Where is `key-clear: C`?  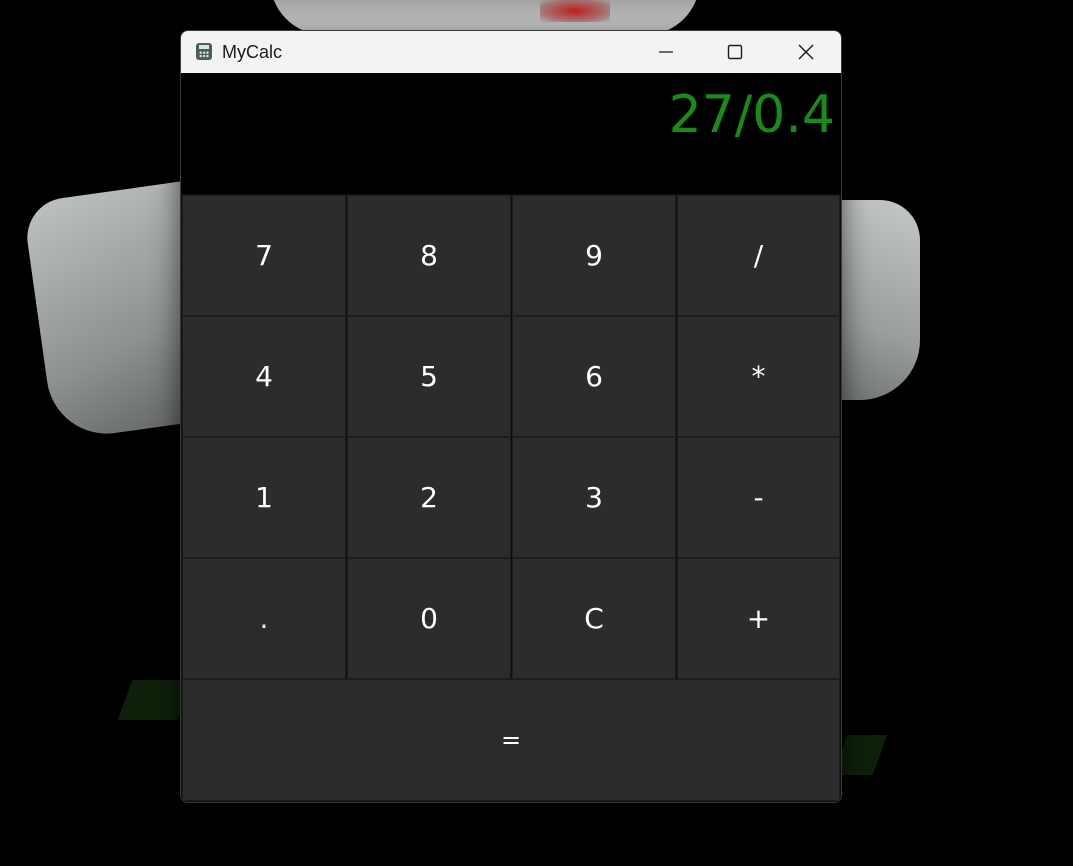
key-clear: C is located at coordinates (594, 618).